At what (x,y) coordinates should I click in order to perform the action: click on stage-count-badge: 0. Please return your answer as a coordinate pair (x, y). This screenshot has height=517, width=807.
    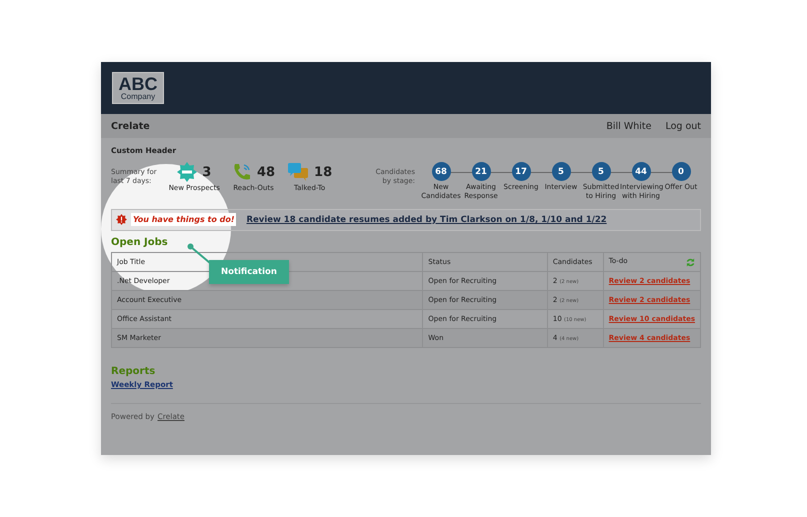
    Looking at the image, I should click on (681, 171).